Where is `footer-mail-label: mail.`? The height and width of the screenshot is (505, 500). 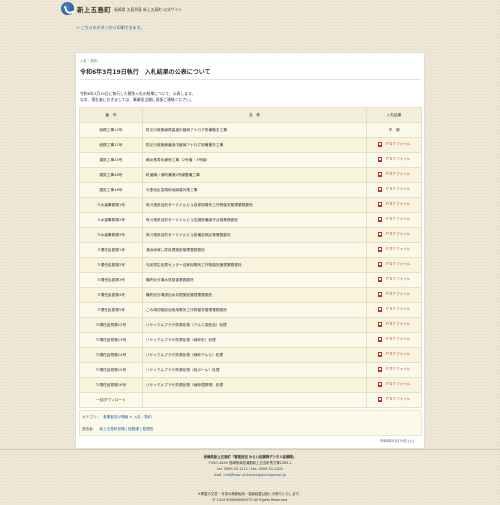
footer-mail-label: mail. is located at coordinates (218, 475).